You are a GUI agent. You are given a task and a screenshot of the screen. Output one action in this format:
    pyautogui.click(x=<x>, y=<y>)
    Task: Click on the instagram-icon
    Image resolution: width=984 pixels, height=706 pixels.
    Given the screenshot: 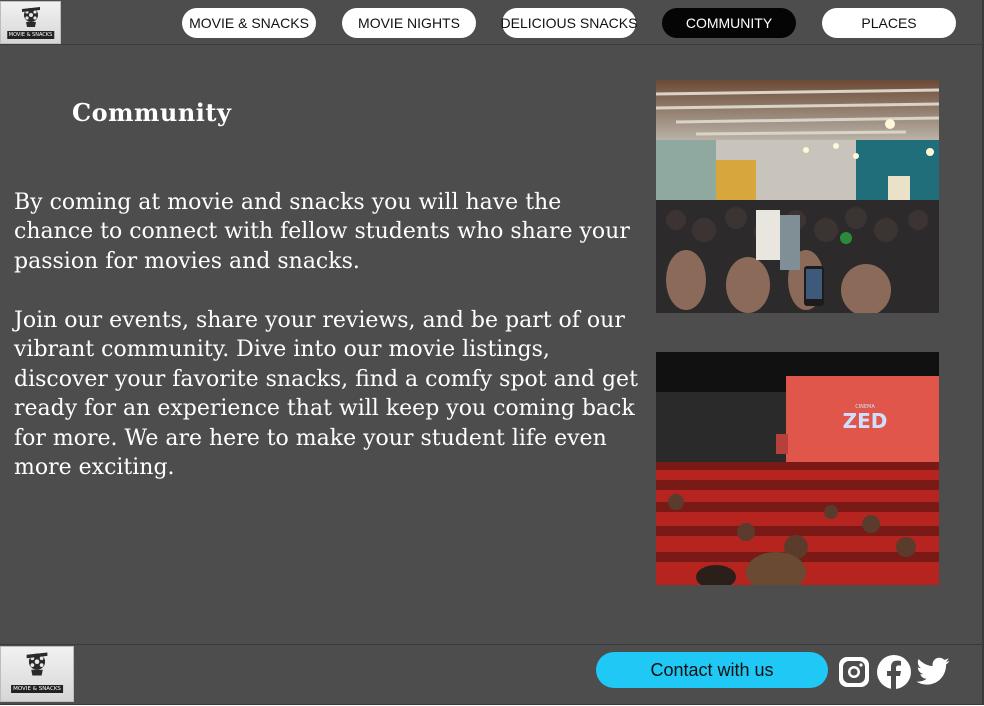 What is the action you would take?
    pyautogui.click(x=854, y=672)
    